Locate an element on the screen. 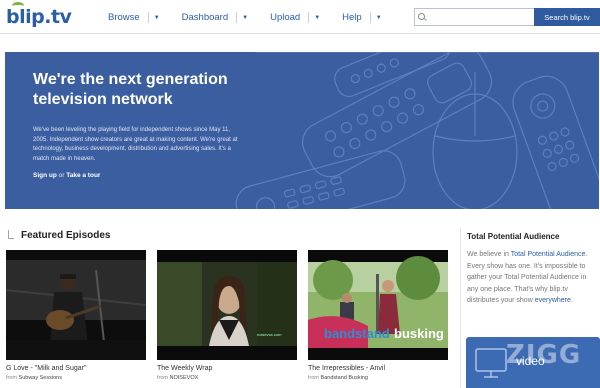 This screenshot has width=600, height=388. search-bar: Search blip.tv is located at coordinates (507, 17).